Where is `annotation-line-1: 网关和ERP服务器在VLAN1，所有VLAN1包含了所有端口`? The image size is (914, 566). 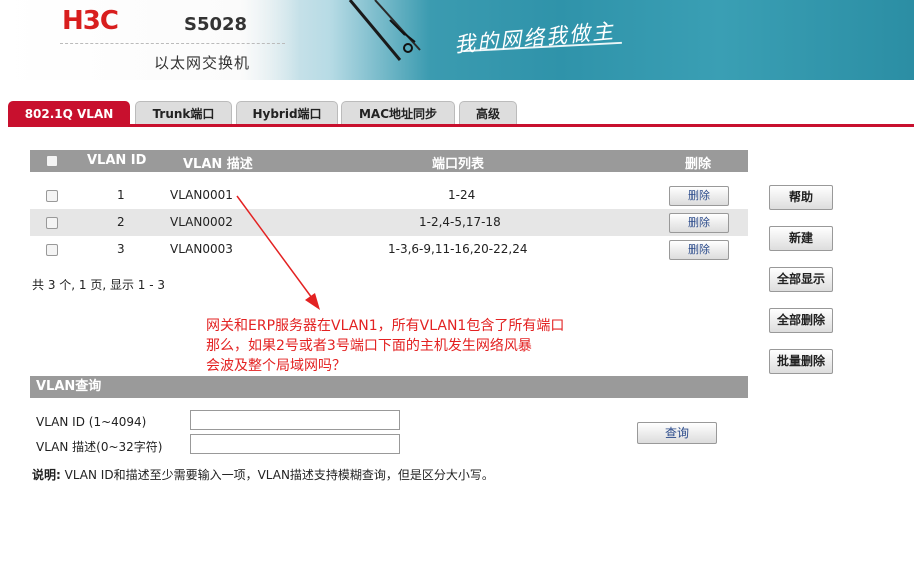 annotation-line-1: 网关和ERP服务器在VLAN1，所有VLAN1包含了所有端口 is located at coordinates (385, 326).